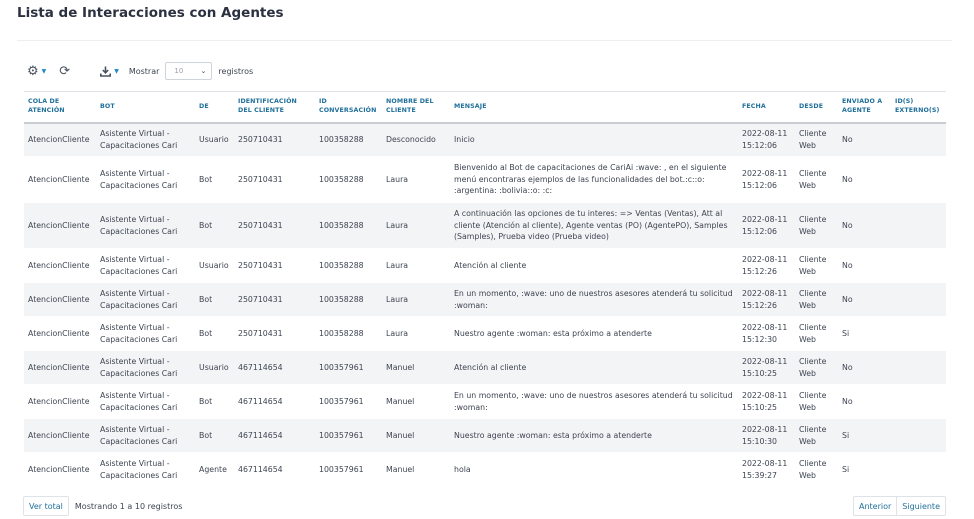 The width and height of the screenshot is (974, 519). I want to click on records-label: registros, so click(236, 71).